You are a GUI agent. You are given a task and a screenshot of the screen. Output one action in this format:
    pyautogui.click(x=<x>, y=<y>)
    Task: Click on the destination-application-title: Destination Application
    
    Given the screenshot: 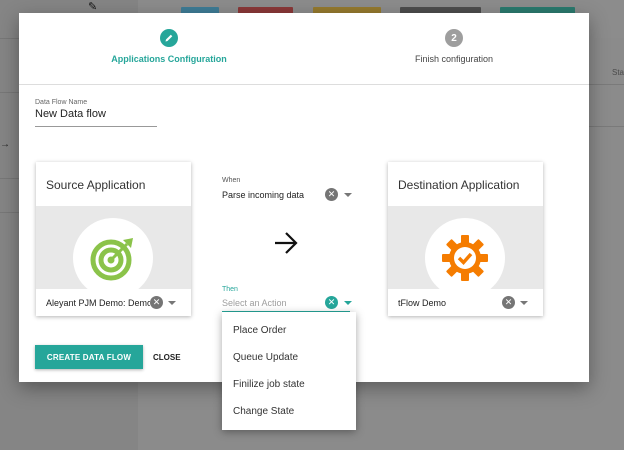 What is the action you would take?
    pyautogui.click(x=459, y=185)
    